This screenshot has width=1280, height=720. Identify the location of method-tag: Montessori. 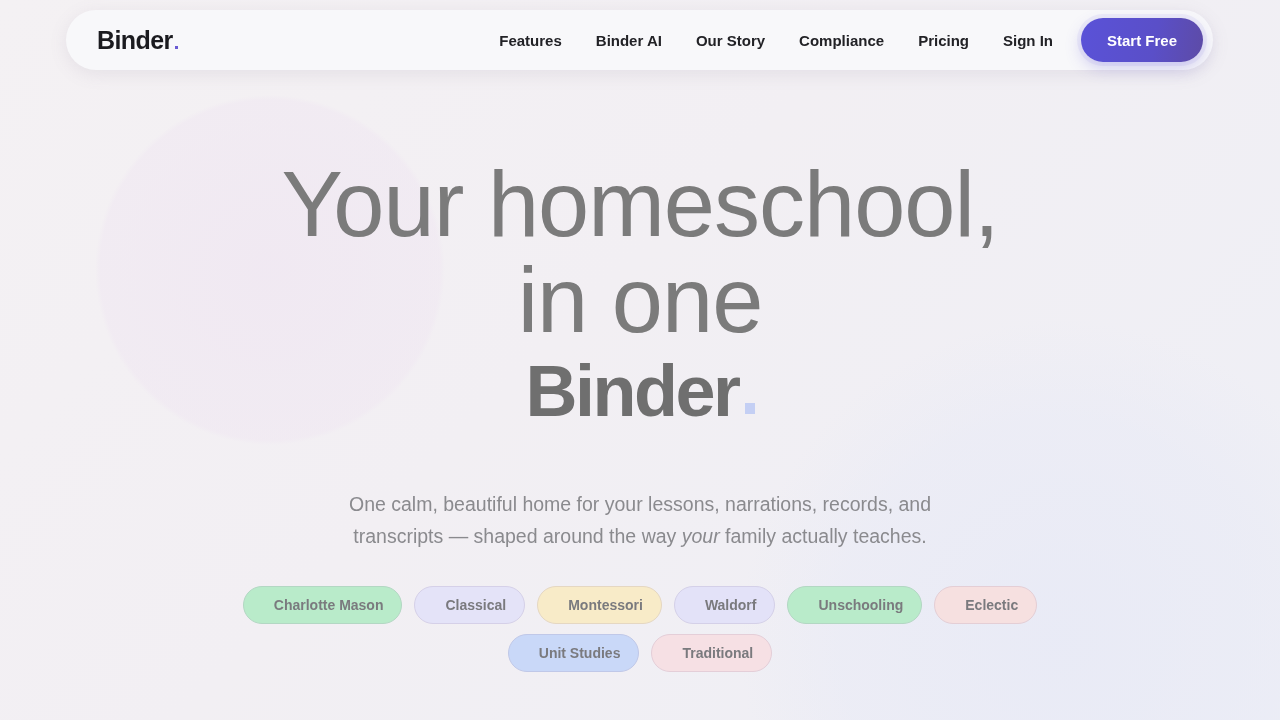
(599, 605).